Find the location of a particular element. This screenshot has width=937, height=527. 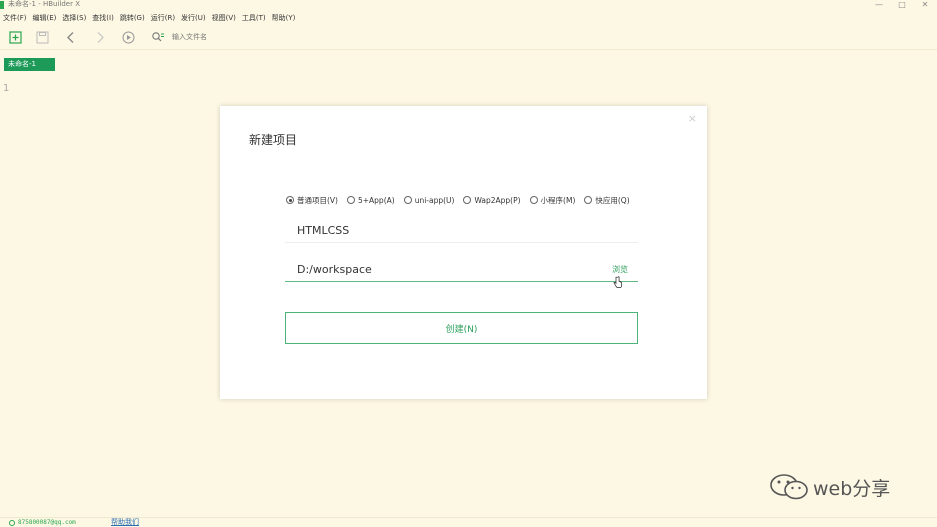

radio-label: 普通项目(V) is located at coordinates (317, 200).